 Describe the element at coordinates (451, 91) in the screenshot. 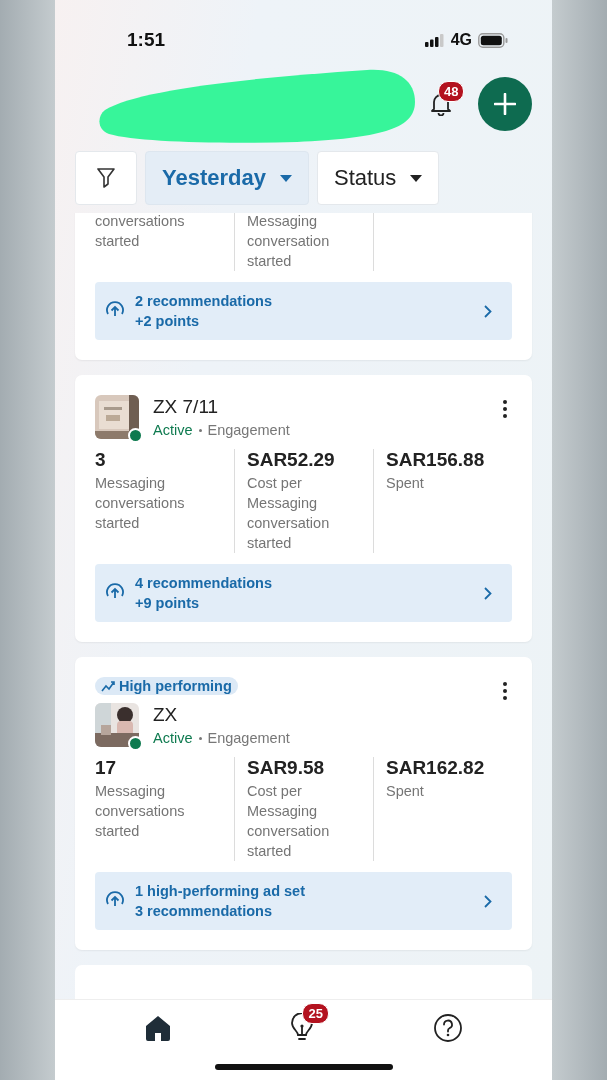

I see `notification-badge: 48` at that location.